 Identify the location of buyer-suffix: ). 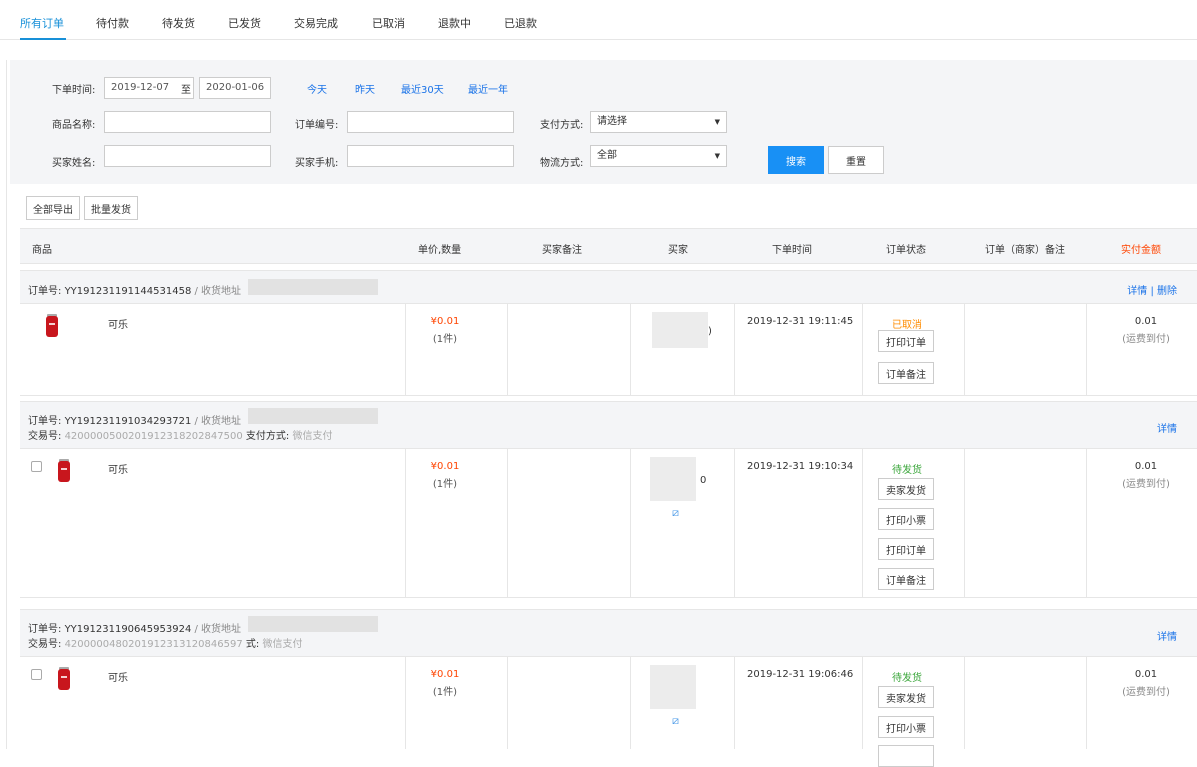
(710, 331).